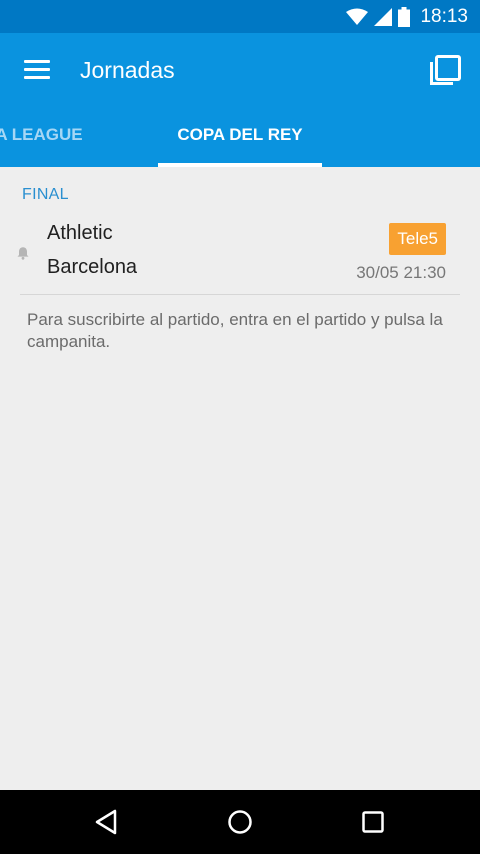 This screenshot has height=854, width=480. What do you see at coordinates (357, 16) in the screenshot?
I see `wifi-icon` at bounding box center [357, 16].